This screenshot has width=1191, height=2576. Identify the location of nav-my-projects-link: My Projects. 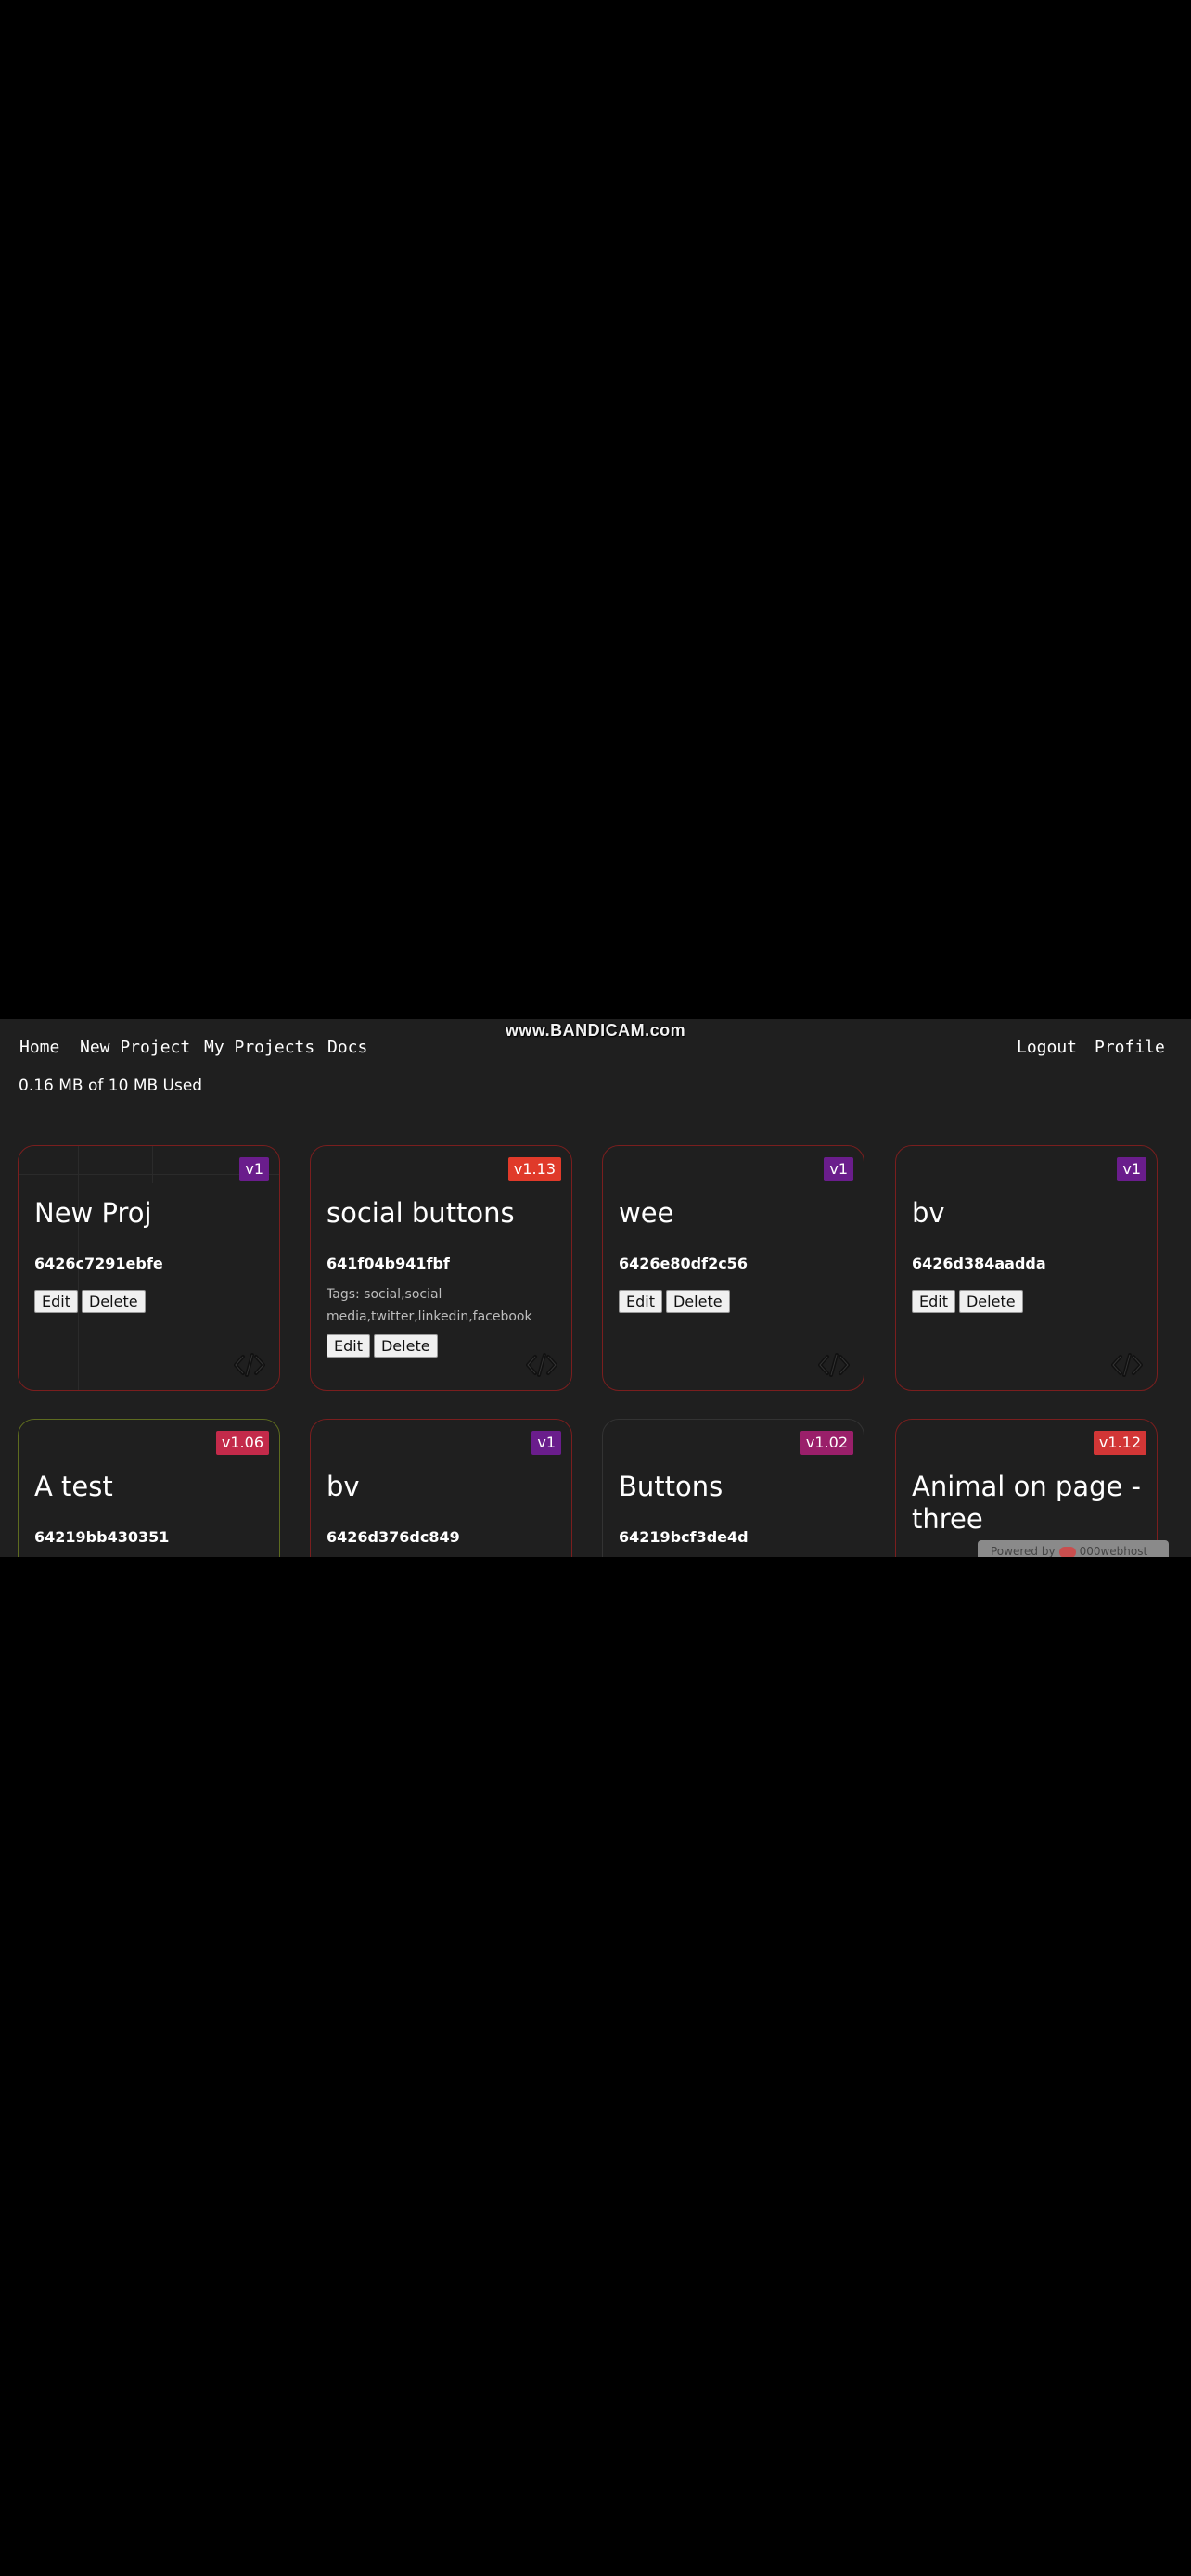
(259, 1048).